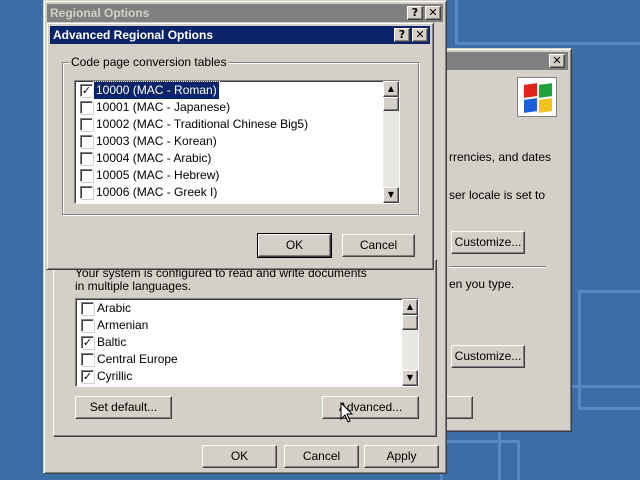 This screenshot has width=640, height=480. Describe the element at coordinates (156, 90) in the screenshot. I see `code-page-item-label: 10000 (MAC - Roman)` at that location.